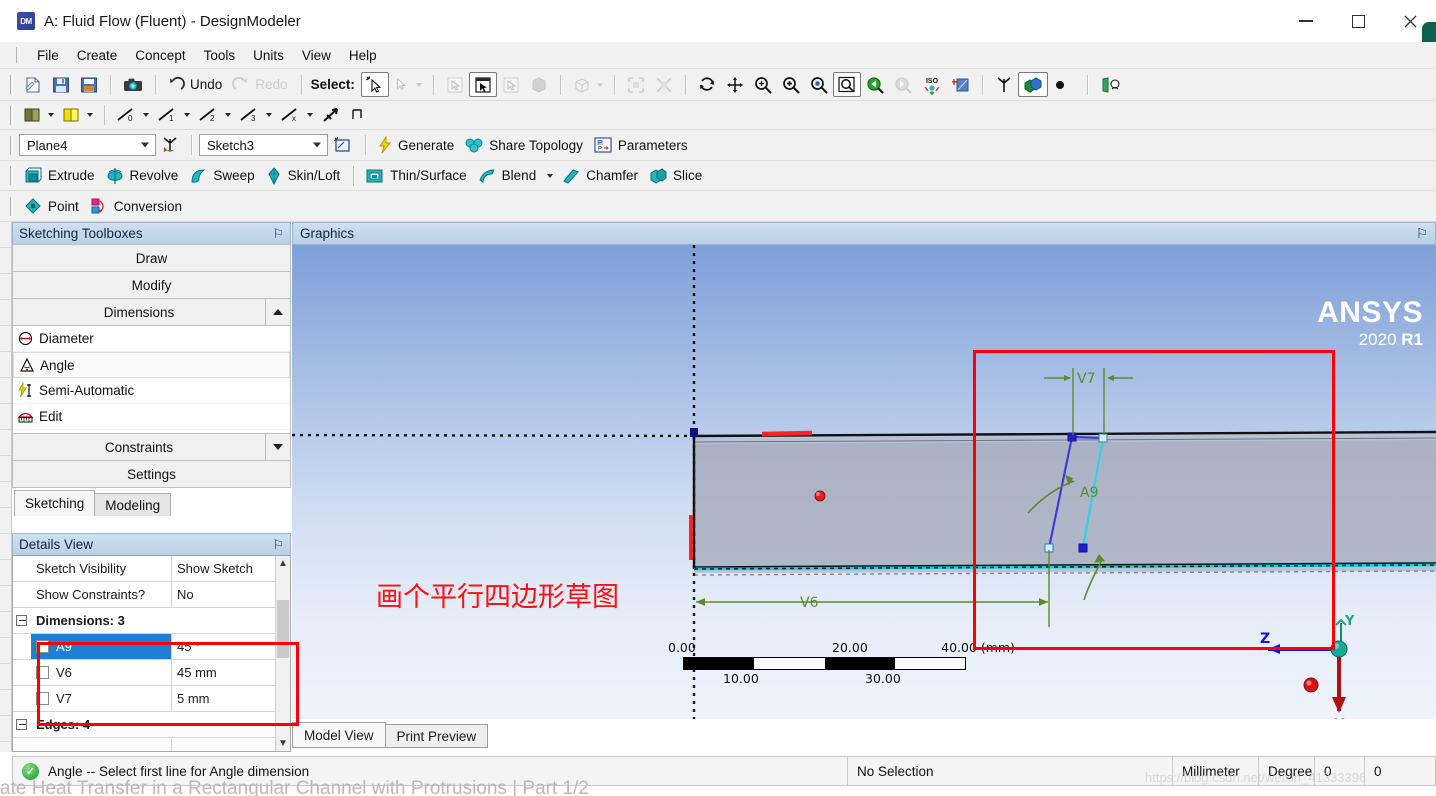 The width and height of the screenshot is (1436, 796). Describe the element at coordinates (515, 175) in the screenshot. I see `blend-button: Blend` at that location.